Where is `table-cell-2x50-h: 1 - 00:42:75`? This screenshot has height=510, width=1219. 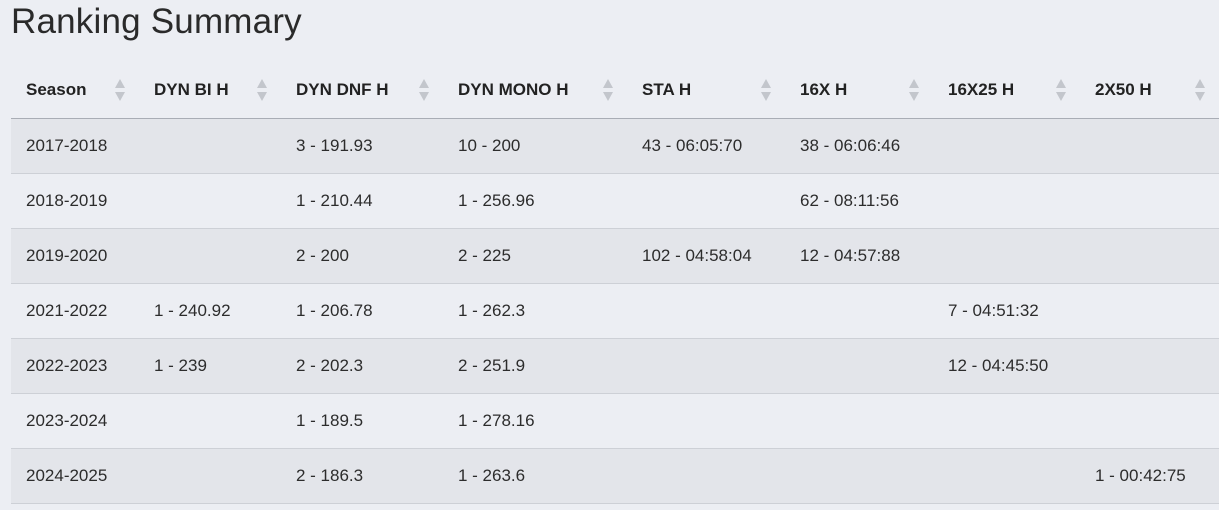 table-cell-2x50-h: 1 - 00:42:75 is located at coordinates (1149, 476).